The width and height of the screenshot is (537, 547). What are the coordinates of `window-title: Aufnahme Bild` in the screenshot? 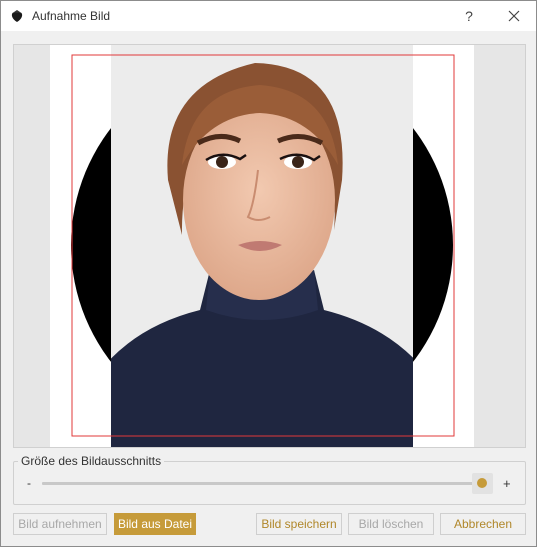 It's located at (71, 16).